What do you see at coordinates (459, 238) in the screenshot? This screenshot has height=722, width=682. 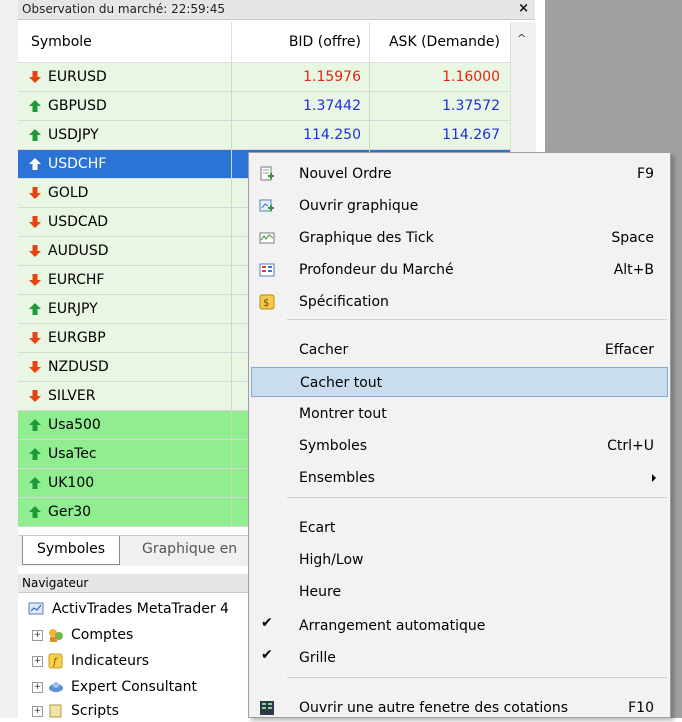 I see `menu-item-graphique-des-tick: Graphique des Tick Space` at bounding box center [459, 238].